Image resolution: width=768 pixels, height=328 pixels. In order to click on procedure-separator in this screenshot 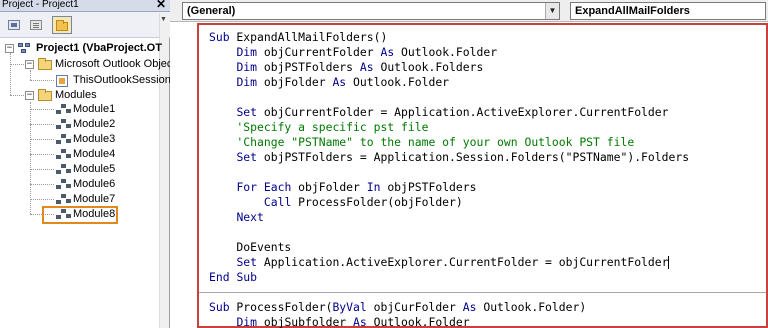, I will do `click(482, 292)`.